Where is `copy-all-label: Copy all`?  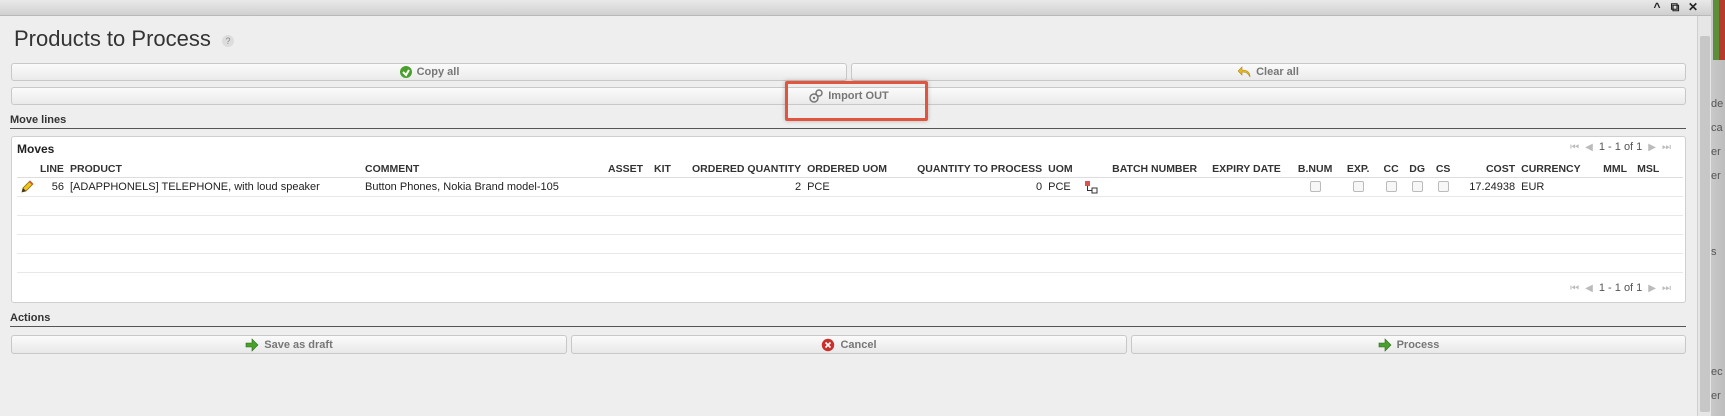
copy-all-label: Copy all is located at coordinates (438, 72).